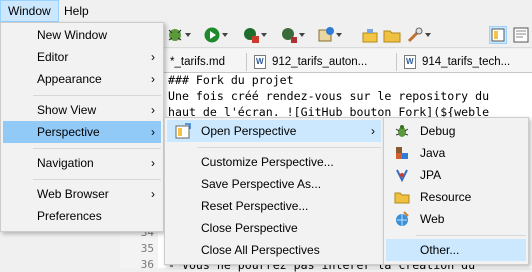 This screenshot has width=532, height=272. Describe the element at coordinates (82, 57) in the screenshot. I see `menu-item-editor: Editor ›` at that location.